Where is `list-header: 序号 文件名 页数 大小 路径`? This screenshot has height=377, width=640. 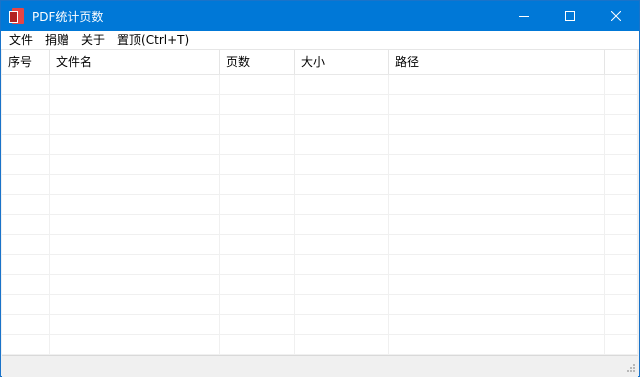 list-header: 序号 文件名 页数 大小 路径 is located at coordinates (320, 62).